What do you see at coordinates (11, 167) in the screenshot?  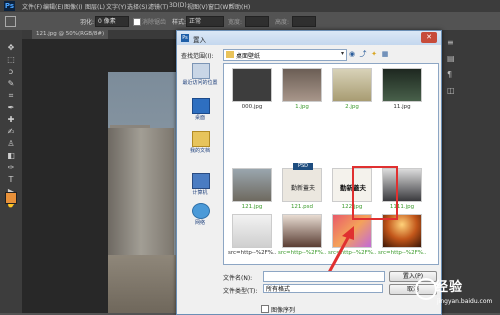 I see `pen-icon: ✑` at bounding box center [11, 167].